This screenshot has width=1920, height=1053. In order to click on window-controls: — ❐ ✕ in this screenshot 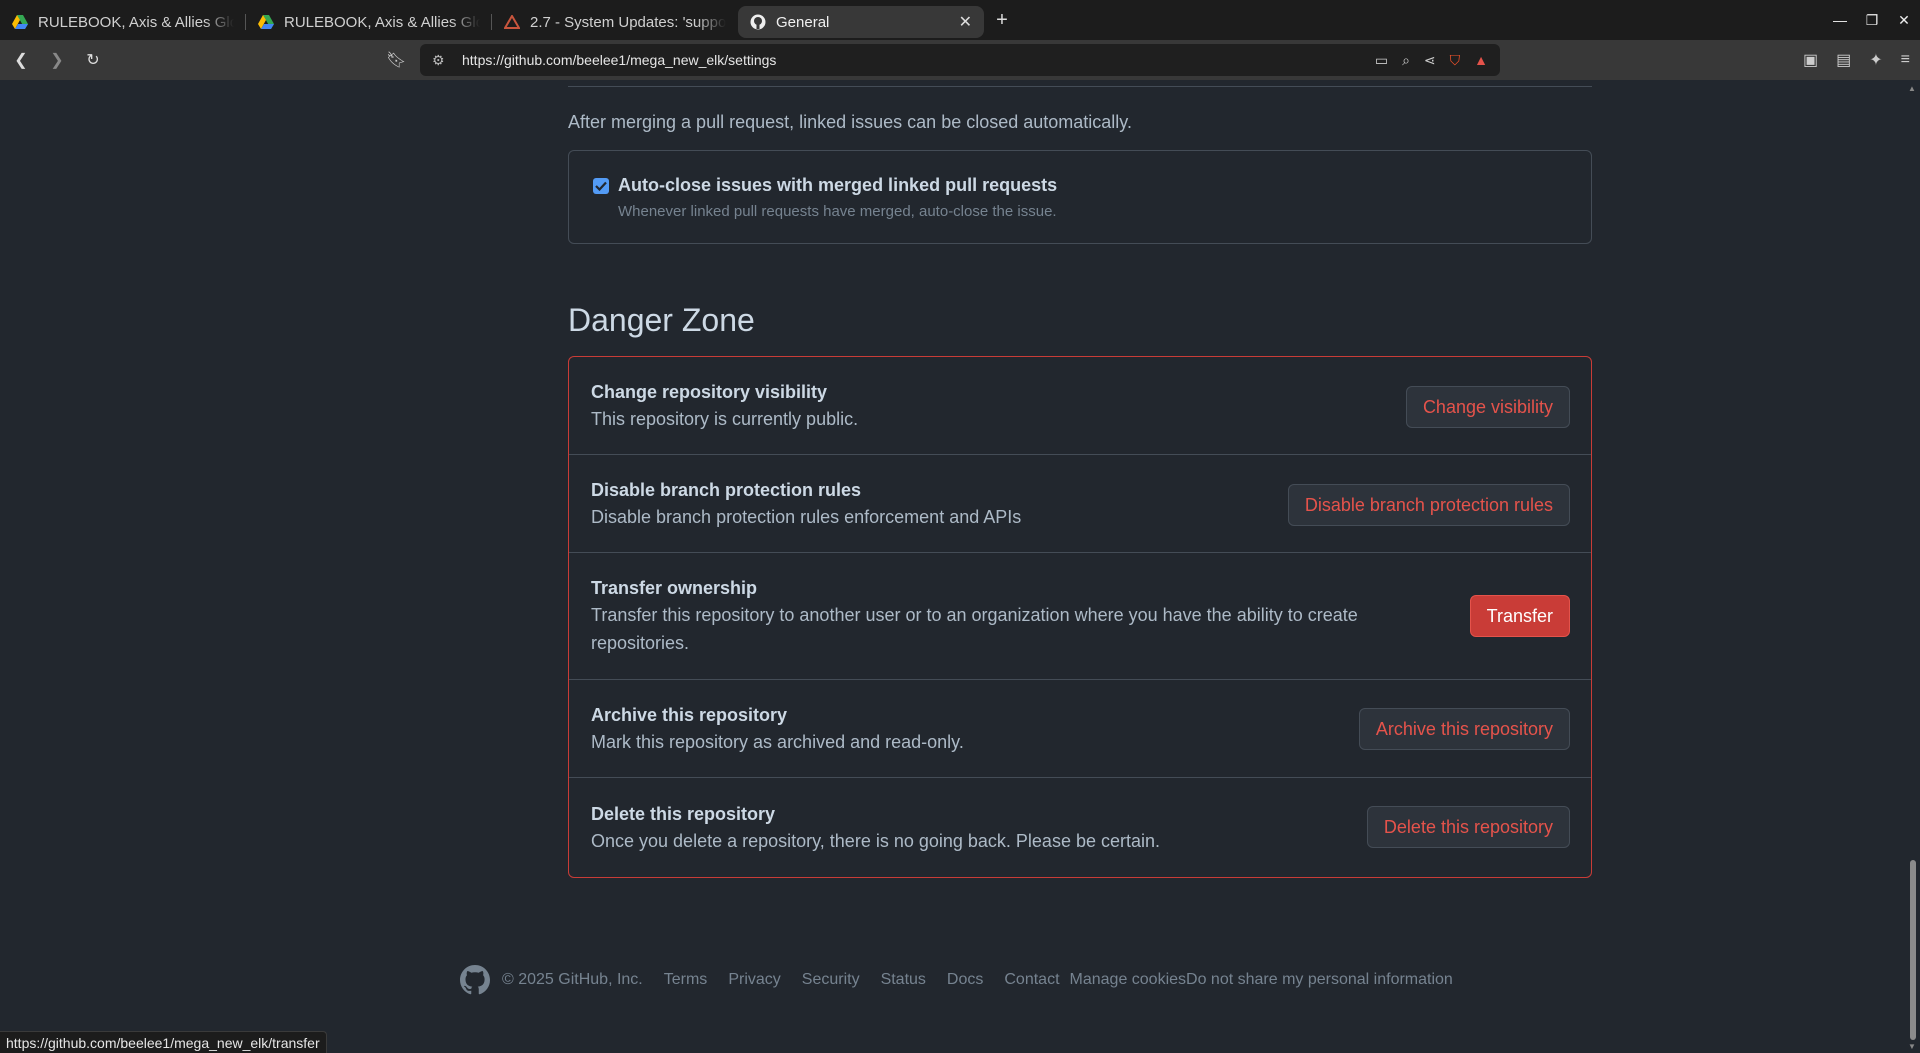, I will do `click(1872, 20)`.